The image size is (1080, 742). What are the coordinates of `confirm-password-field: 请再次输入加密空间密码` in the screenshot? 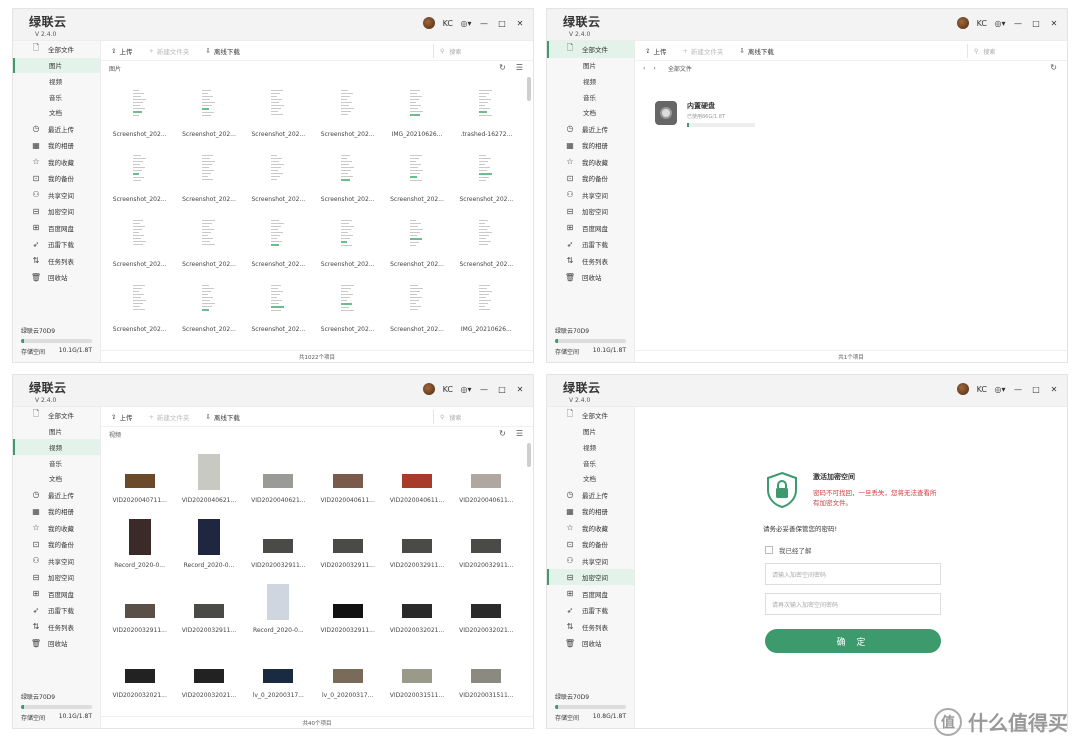 It's located at (853, 604).